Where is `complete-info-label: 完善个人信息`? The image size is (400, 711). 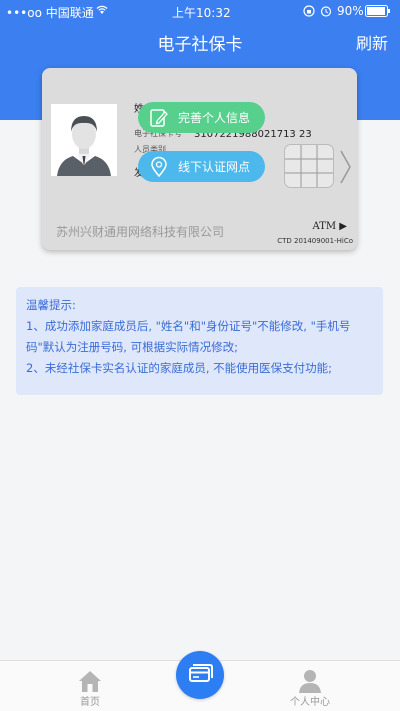
complete-info-label: 完善个人信息 is located at coordinates (214, 118).